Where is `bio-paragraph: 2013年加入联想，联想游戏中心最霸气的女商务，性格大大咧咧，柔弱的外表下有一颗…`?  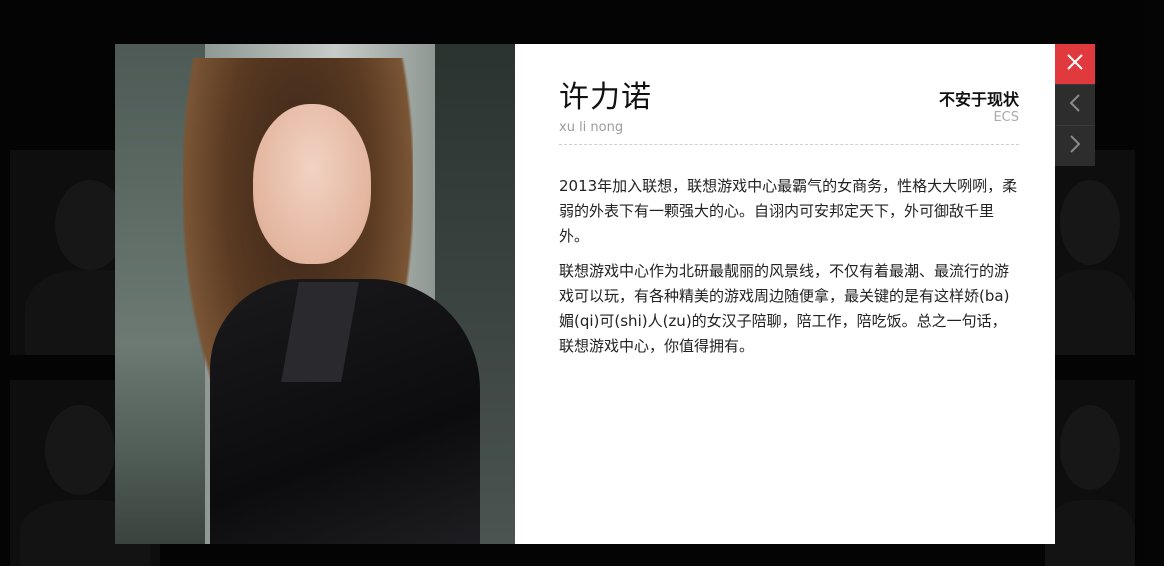 bio-paragraph: 2013年加入联想，联想游戏中心最霸气的女商务，性格大大咧咧，柔弱的外表下有一颗… is located at coordinates (788, 211).